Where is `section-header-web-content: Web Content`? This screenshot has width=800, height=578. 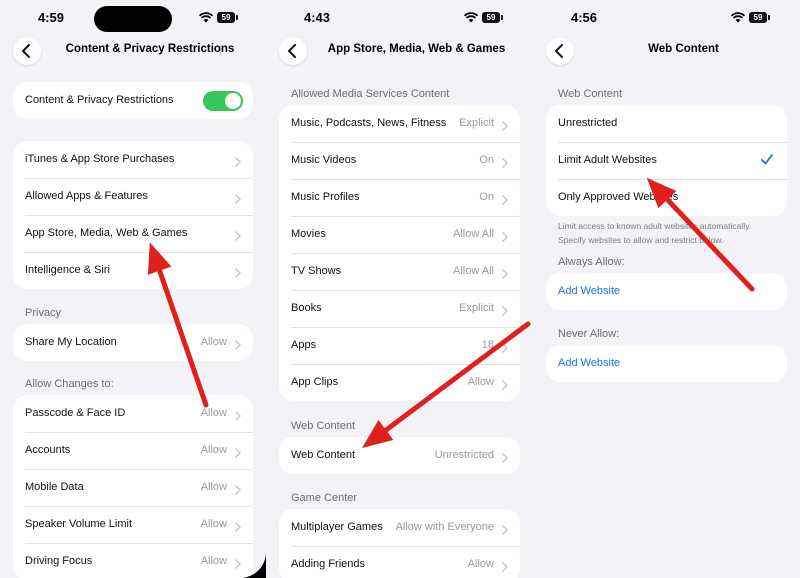 section-header-web-content: Web Content is located at coordinates (590, 94).